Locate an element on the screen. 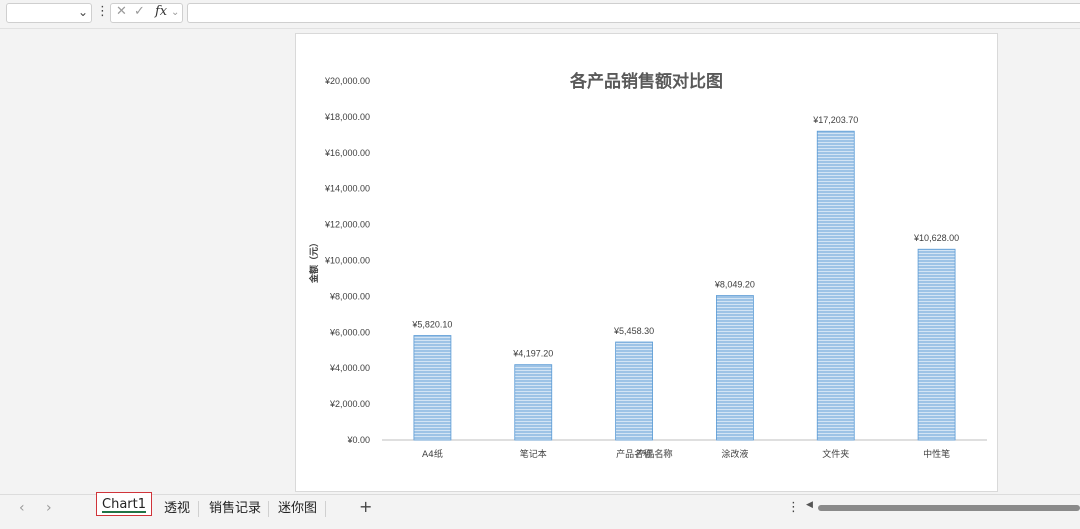 The image size is (1080, 529). x-tick-label: 笔记本 is located at coordinates (533, 454).